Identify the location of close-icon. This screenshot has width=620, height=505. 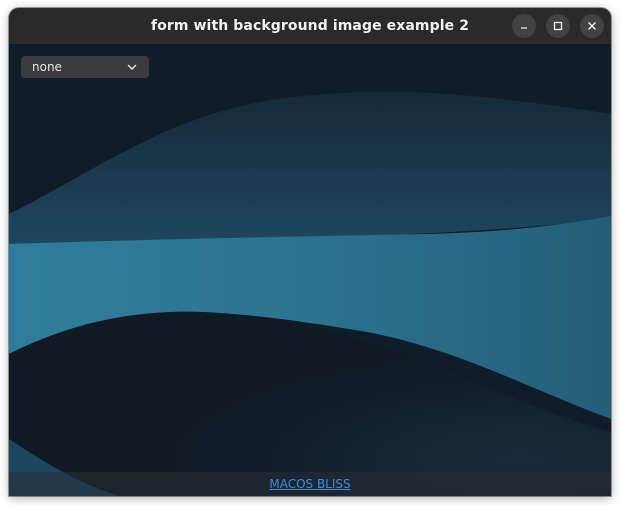
(592, 26).